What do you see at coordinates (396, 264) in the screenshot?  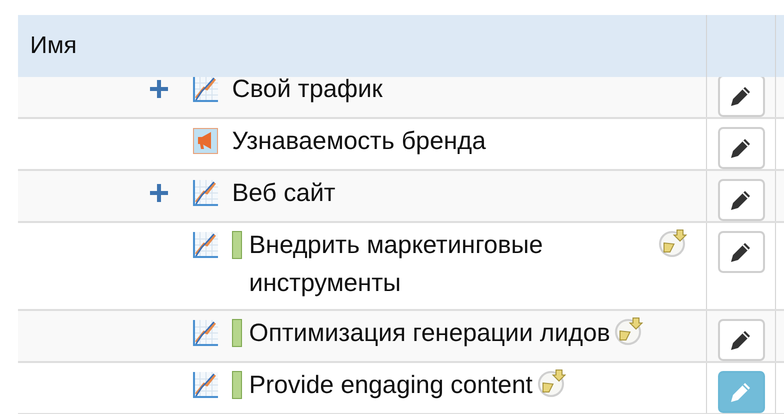 I see `item-name: Внедрить маркетинговые инструменты` at bounding box center [396, 264].